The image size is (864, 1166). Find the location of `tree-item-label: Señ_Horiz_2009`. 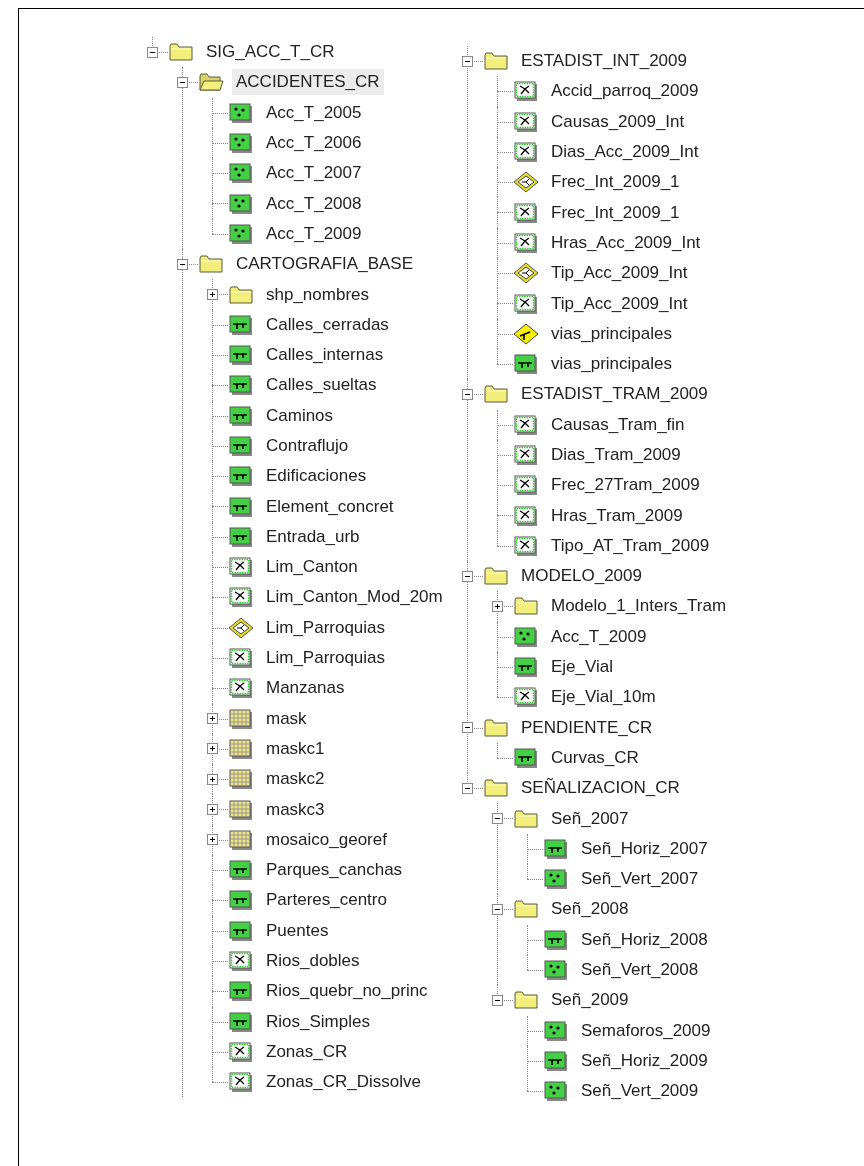

tree-item-label: Señ_Horiz_2009 is located at coordinates (644, 1060).